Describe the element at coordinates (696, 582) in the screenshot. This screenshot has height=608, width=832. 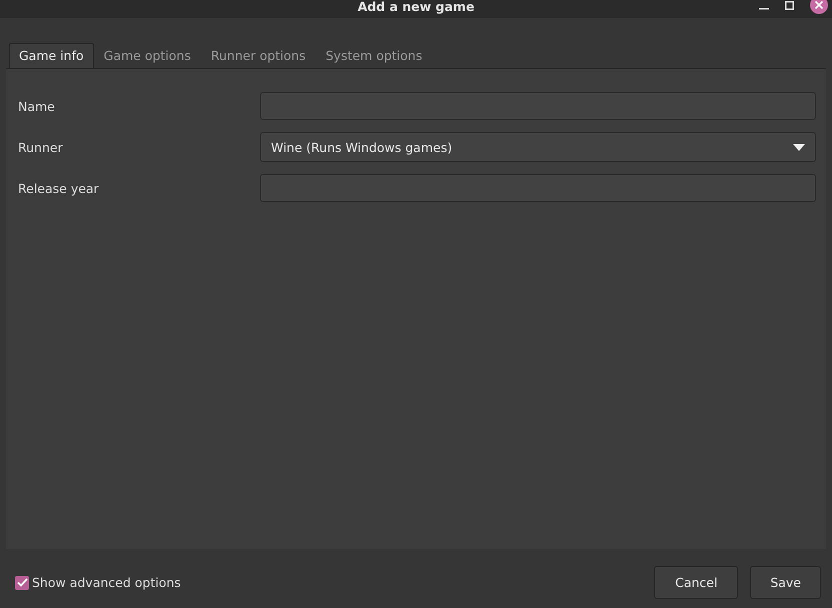
I see `dialog-button: Cancel` at that location.